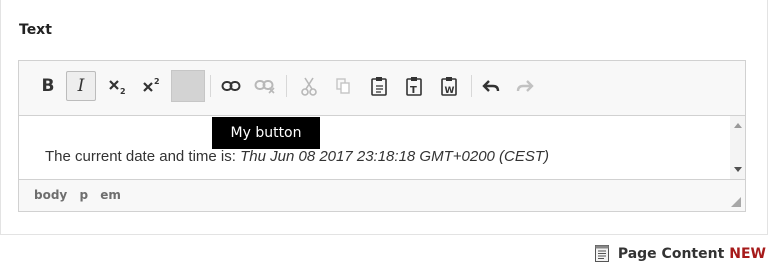 Image resolution: width=768 pixels, height=264 pixels. I want to click on paste-button, so click(379, 86).